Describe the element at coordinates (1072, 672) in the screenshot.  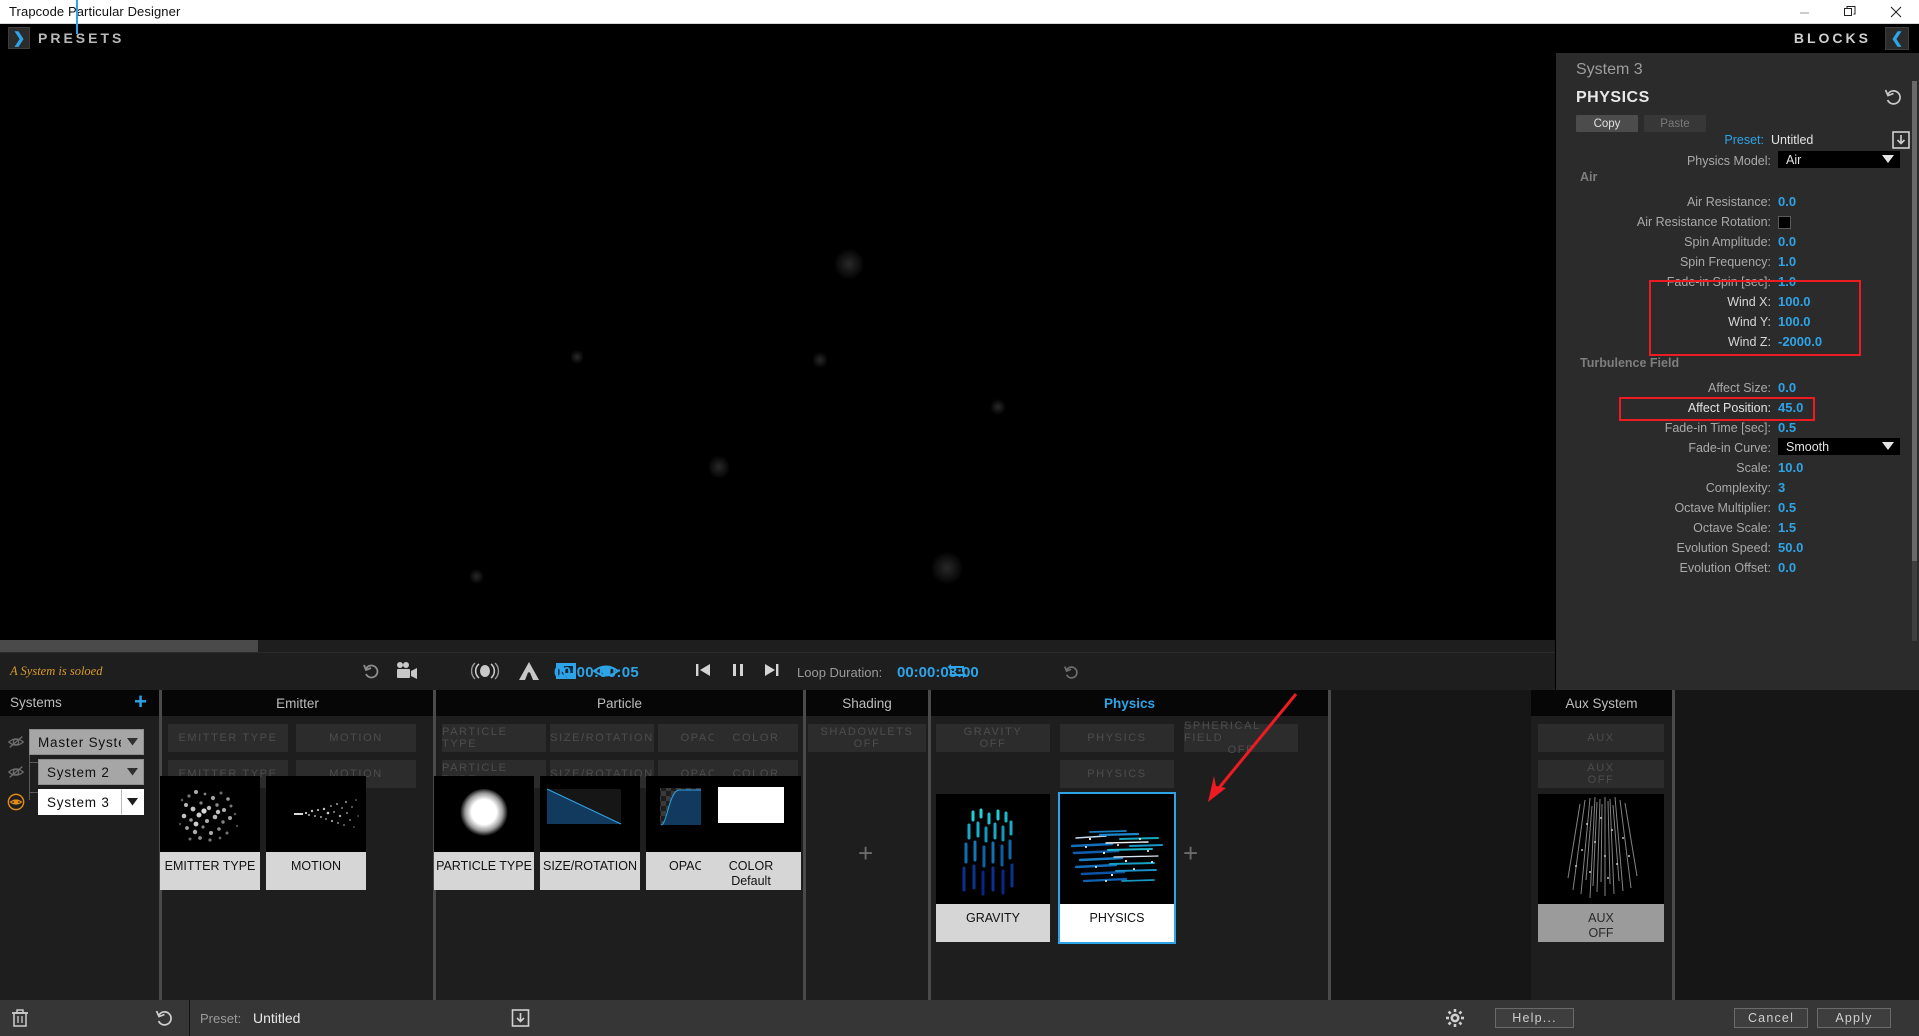
I see `loop-reset-icon` at that location.